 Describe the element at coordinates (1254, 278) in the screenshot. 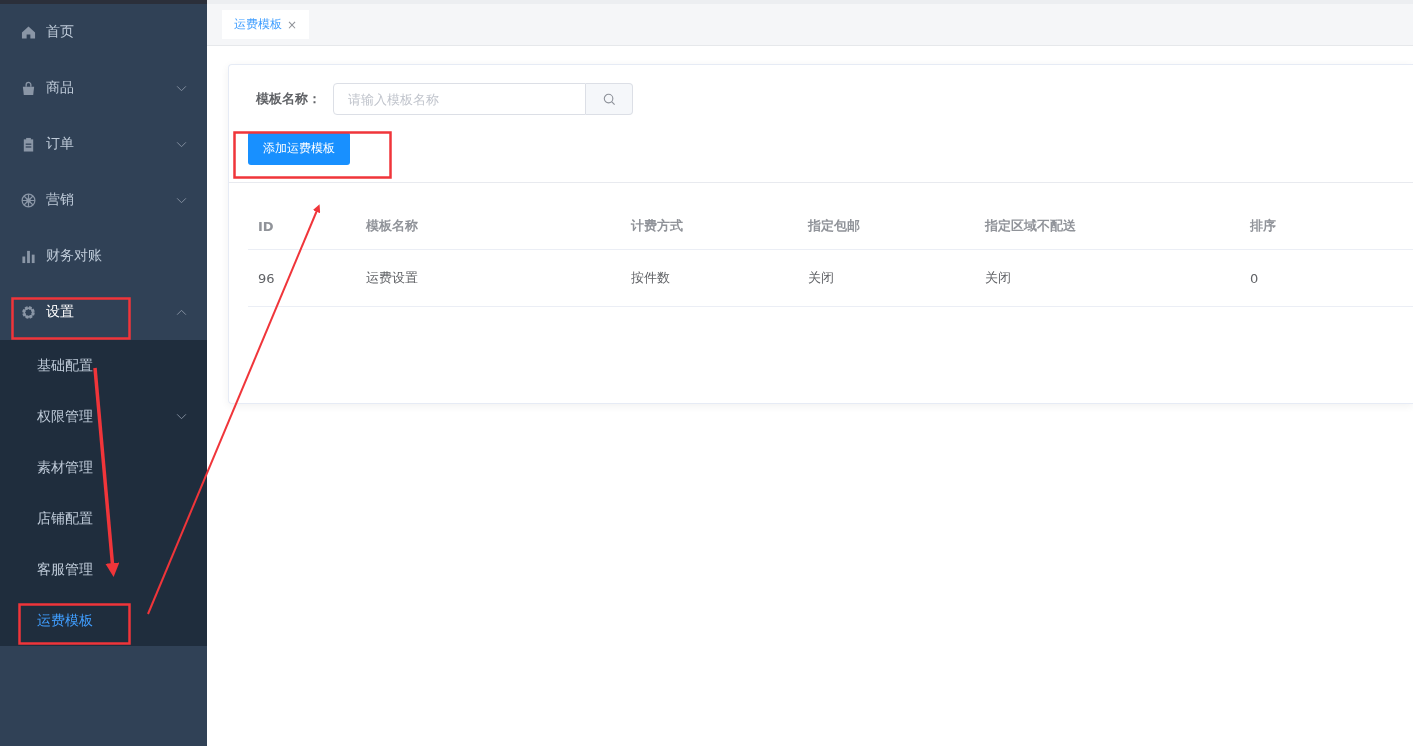

I see `table-cell-text: 0` at that location.